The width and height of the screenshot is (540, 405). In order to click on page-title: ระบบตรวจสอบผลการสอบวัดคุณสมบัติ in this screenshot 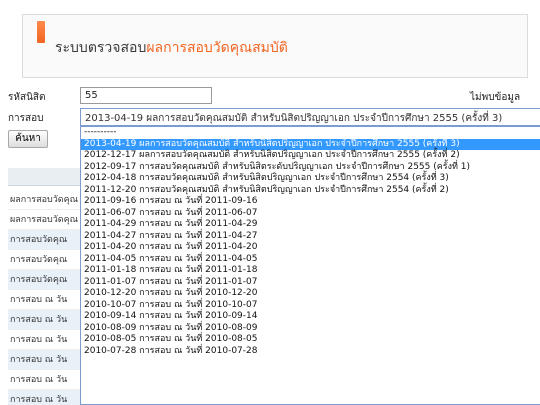, I will do `click(171, 48)`.